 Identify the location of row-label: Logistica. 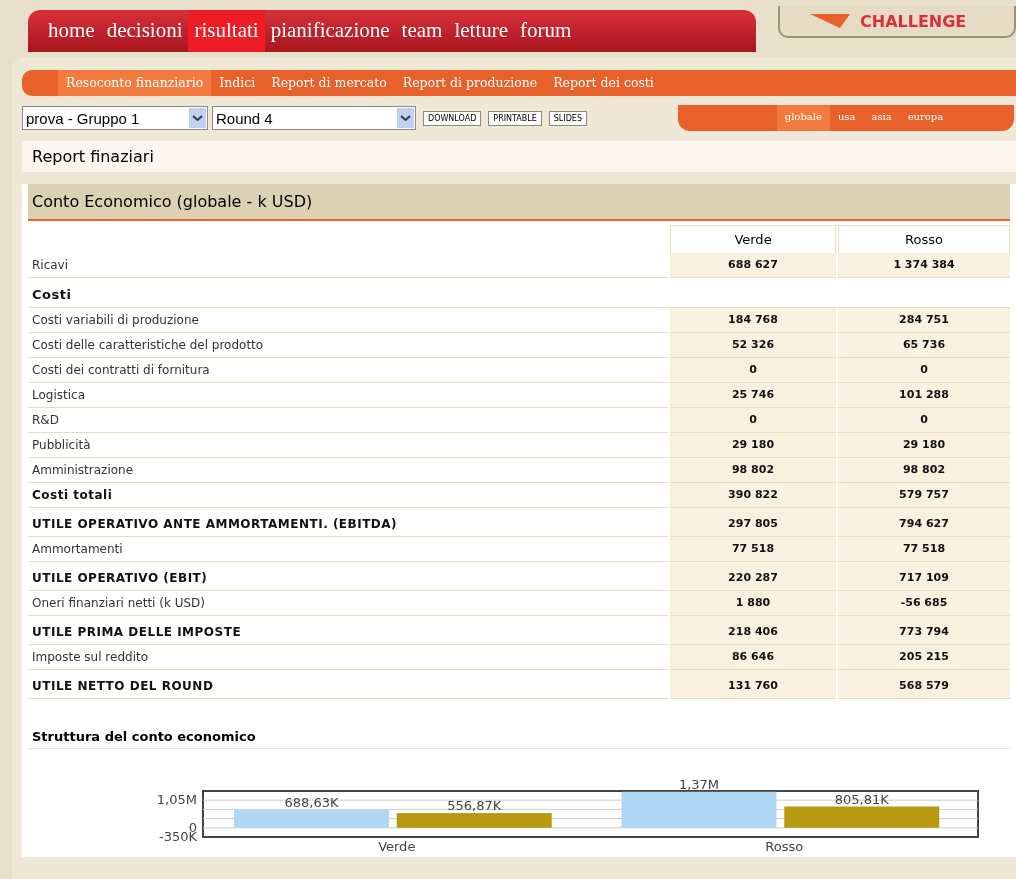
(348, 395).